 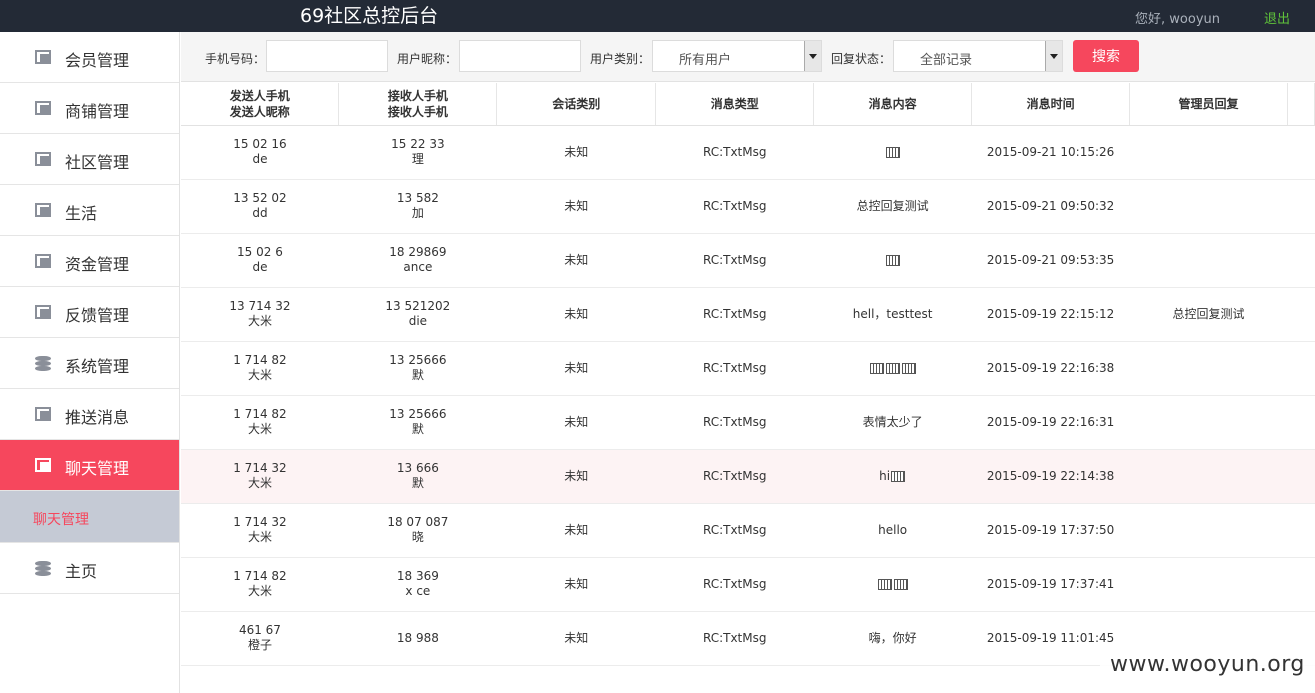 I want to click on sidebar-item-0: 会员管理, so click(x=89, y=57).